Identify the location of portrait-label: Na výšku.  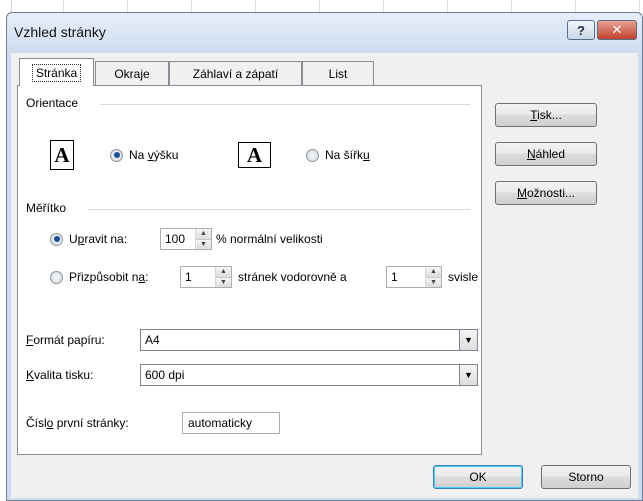
(154, 155).